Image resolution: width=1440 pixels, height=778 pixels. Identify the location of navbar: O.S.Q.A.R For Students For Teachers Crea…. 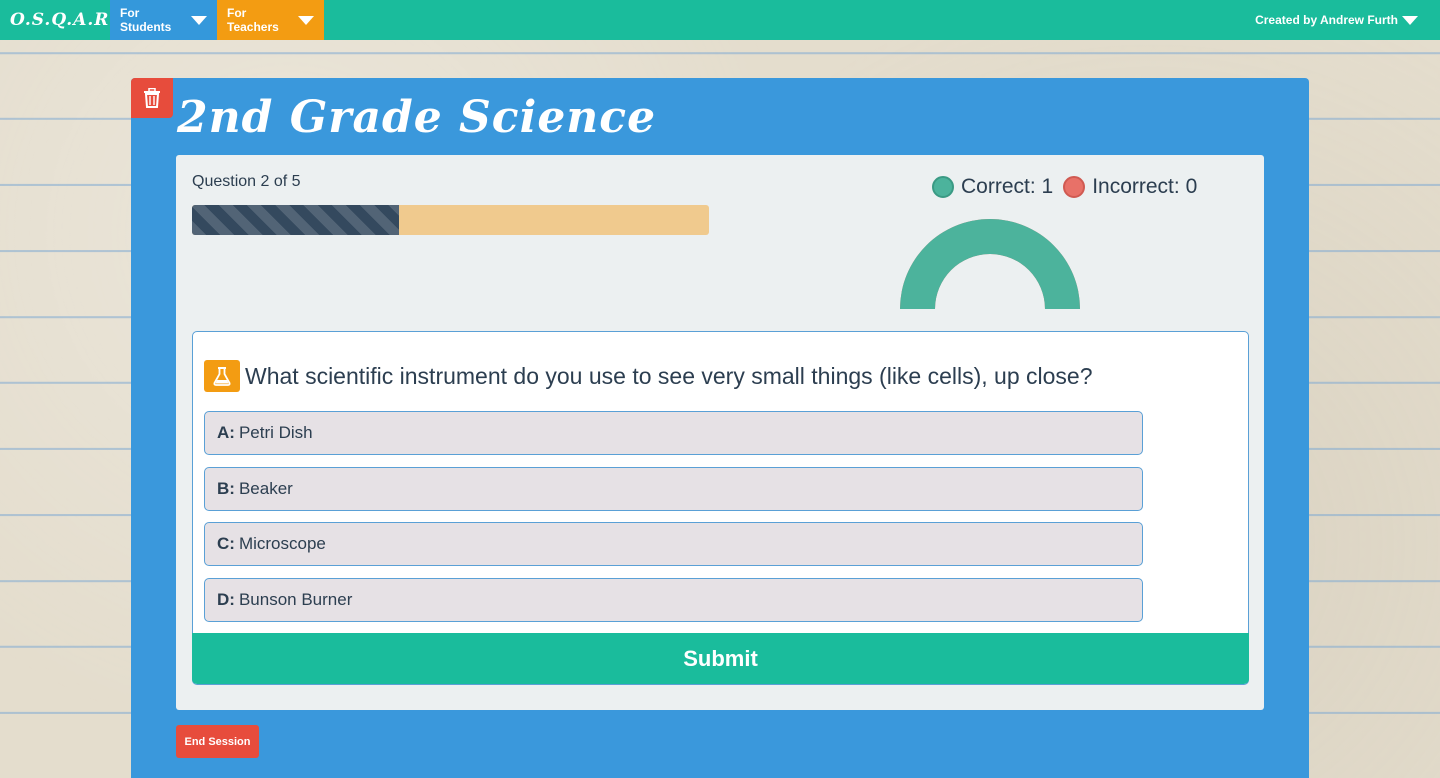
(720, 20).